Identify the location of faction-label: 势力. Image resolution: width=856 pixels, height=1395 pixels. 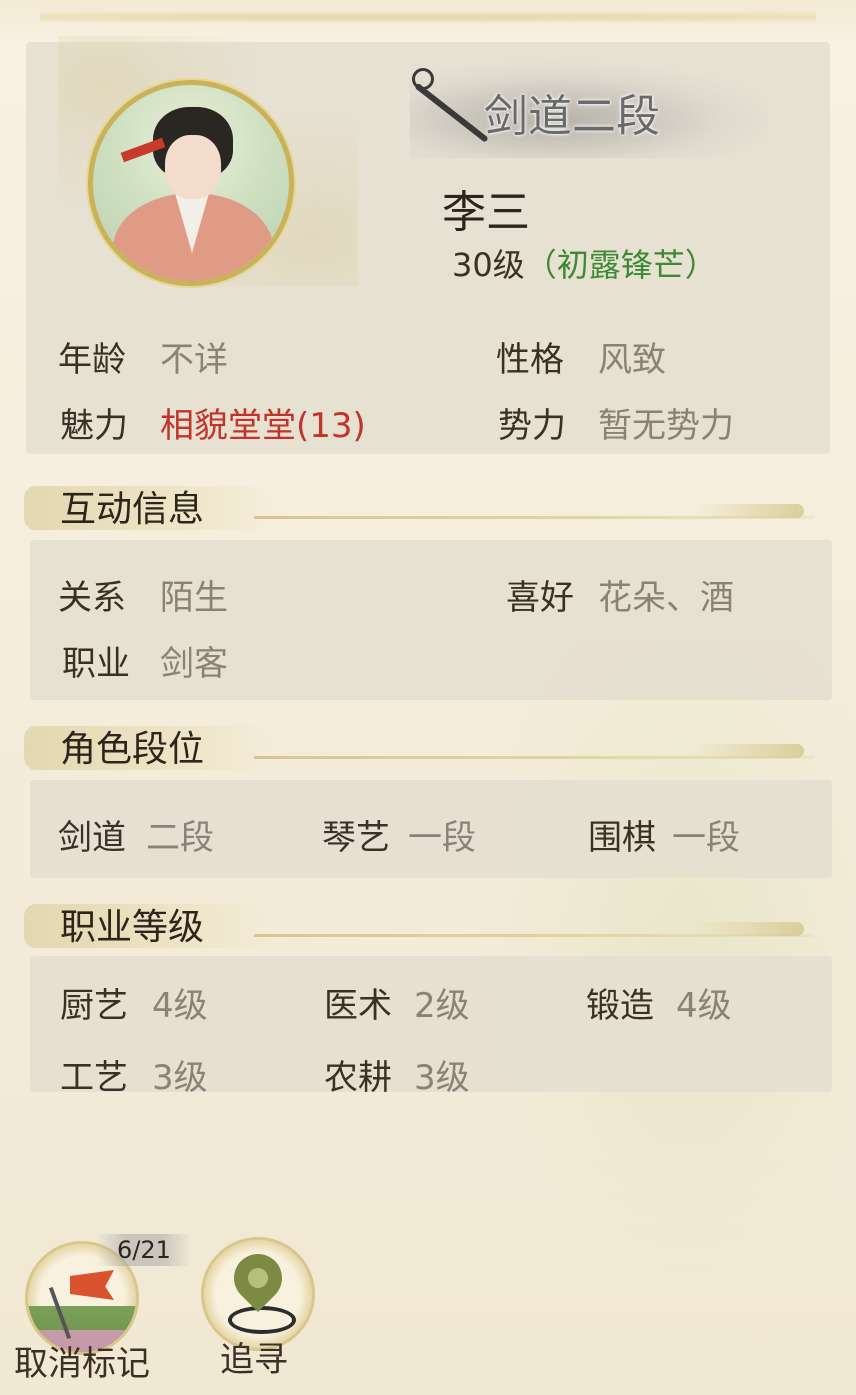
(532, 426).